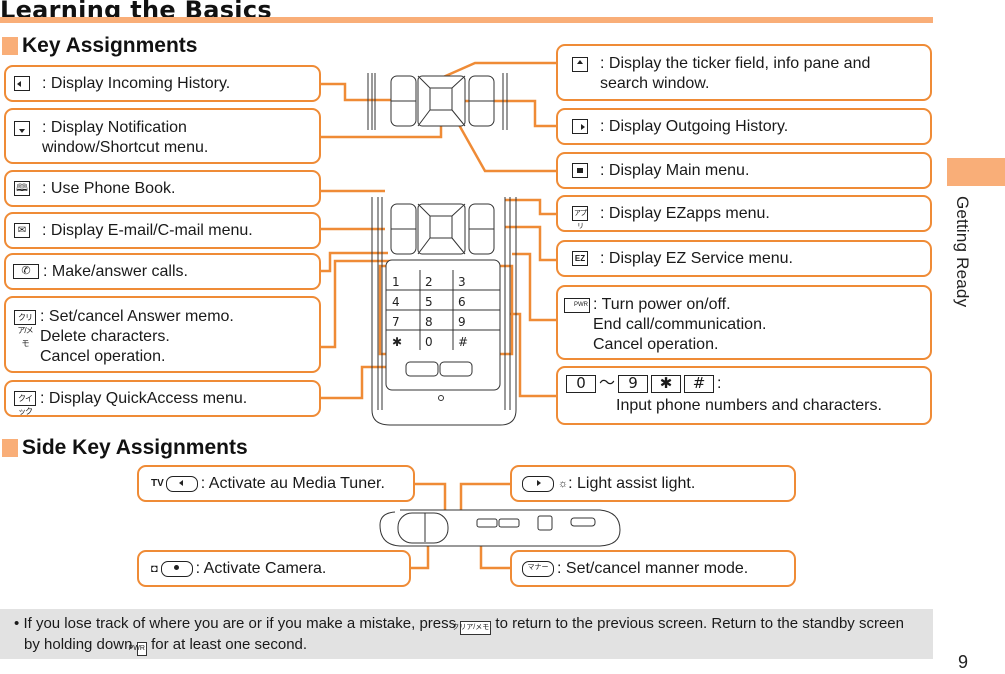  Describe the element at coordinates (685, 213) in the screenshot. I see `key-description: : Display EZapps menu.` at that location.